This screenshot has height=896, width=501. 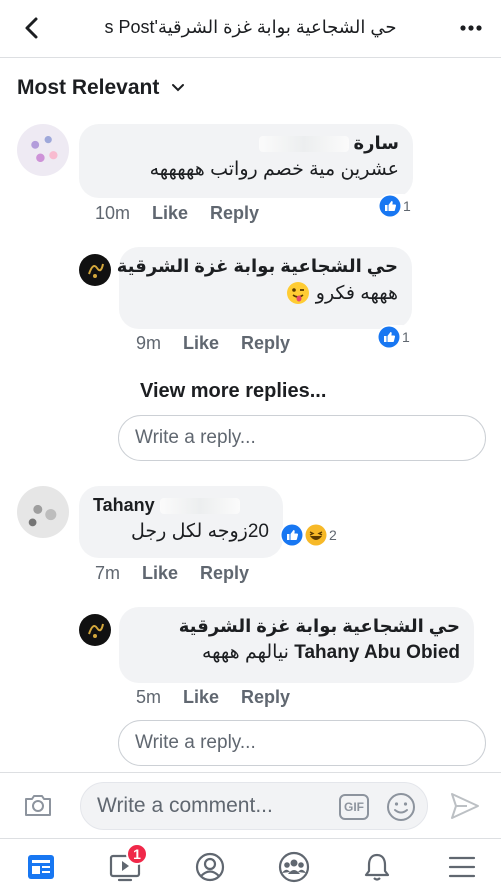 I want to click on camera-icon, so click(x=38, y=805).